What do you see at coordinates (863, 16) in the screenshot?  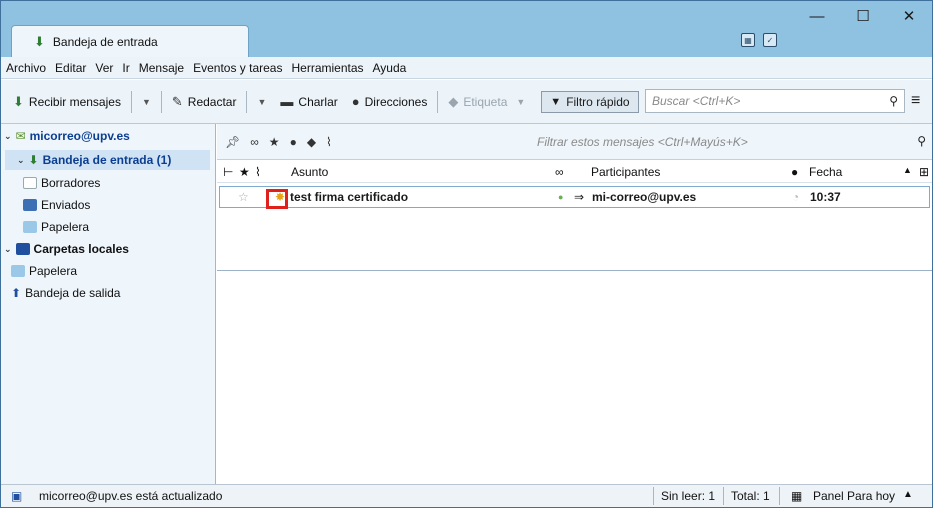 I see `maximize-button: ☐` at bounding box center [863, 16].